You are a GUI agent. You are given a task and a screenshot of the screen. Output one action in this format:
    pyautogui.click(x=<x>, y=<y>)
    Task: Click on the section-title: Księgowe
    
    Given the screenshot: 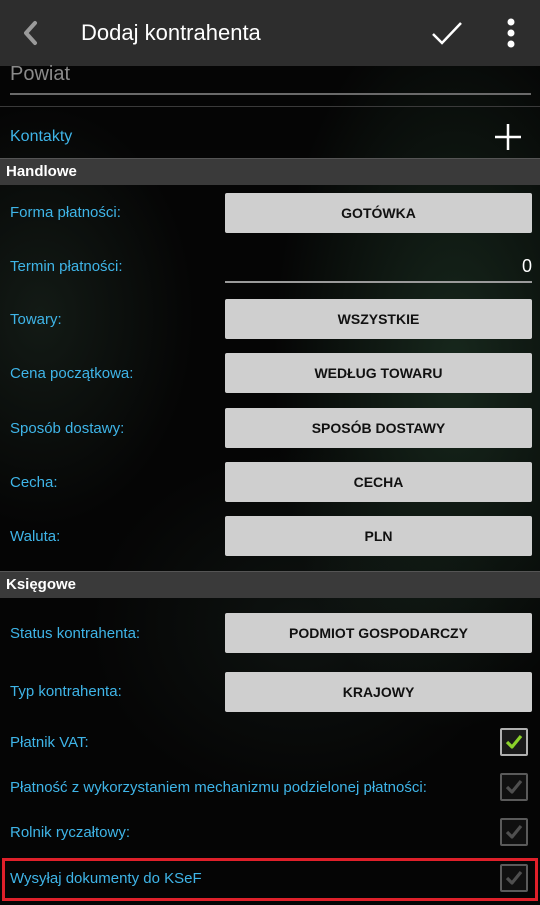 What is the action you would take?
    pyautogui.click(x=41, y=584)
    